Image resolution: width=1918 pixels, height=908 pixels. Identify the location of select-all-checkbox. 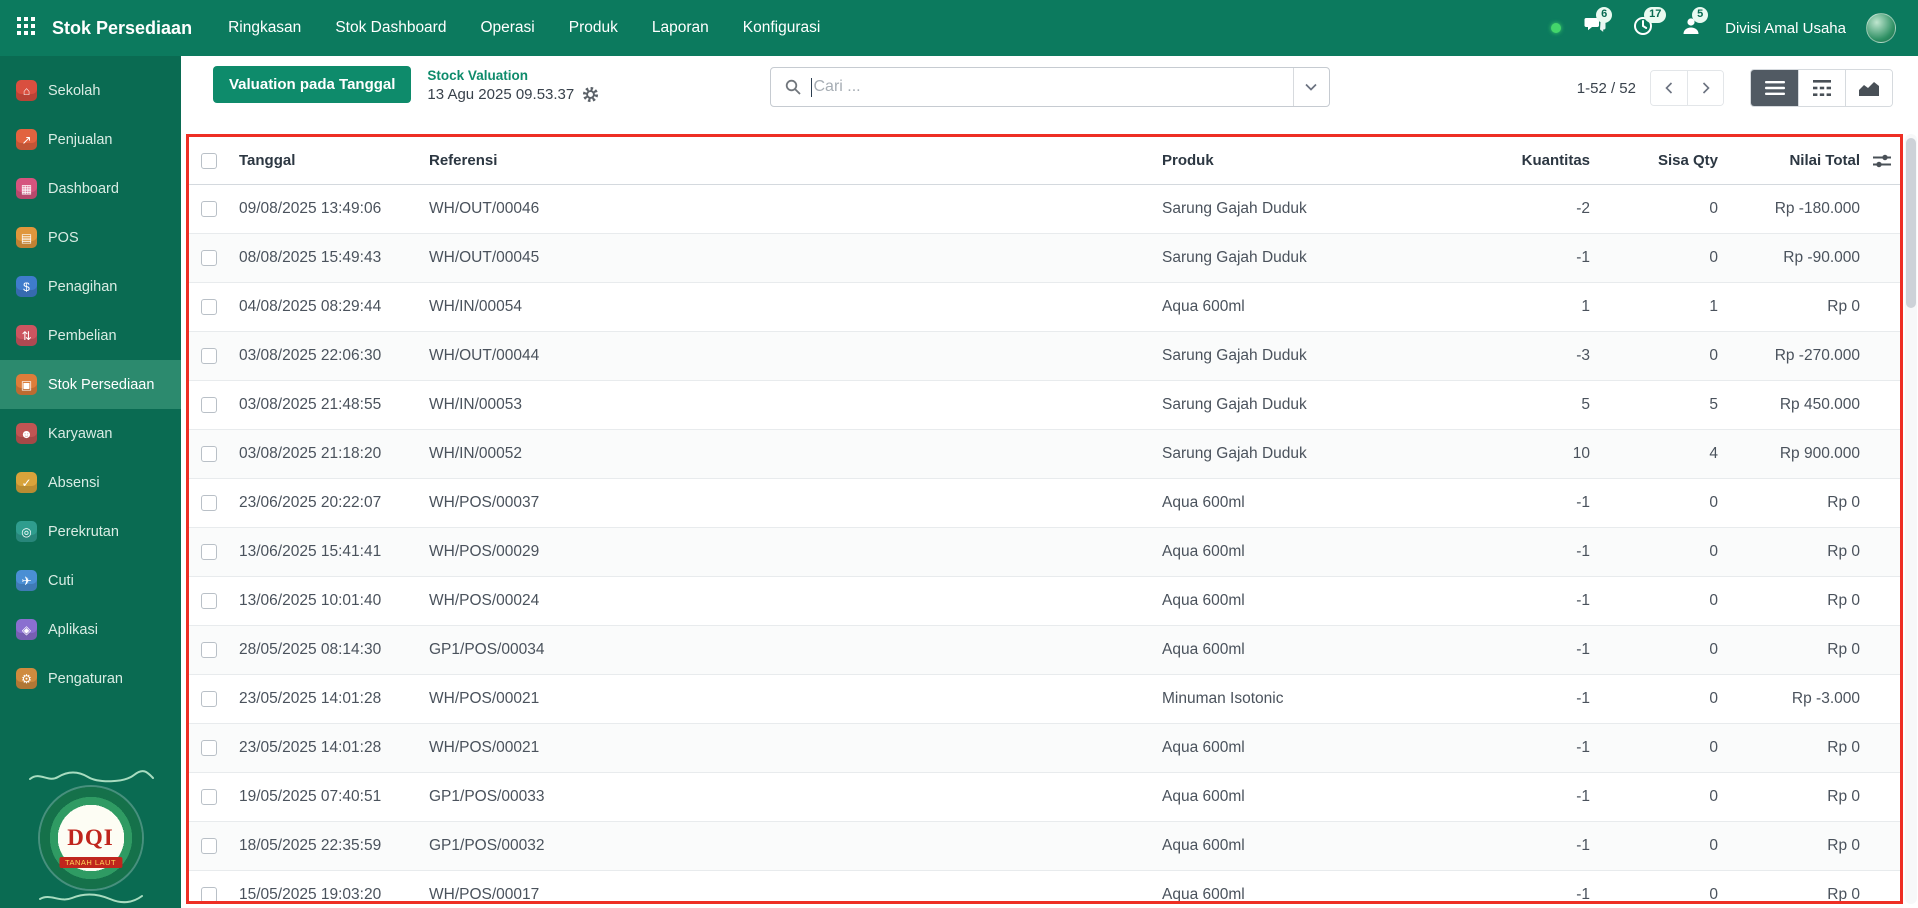
(209, 160).